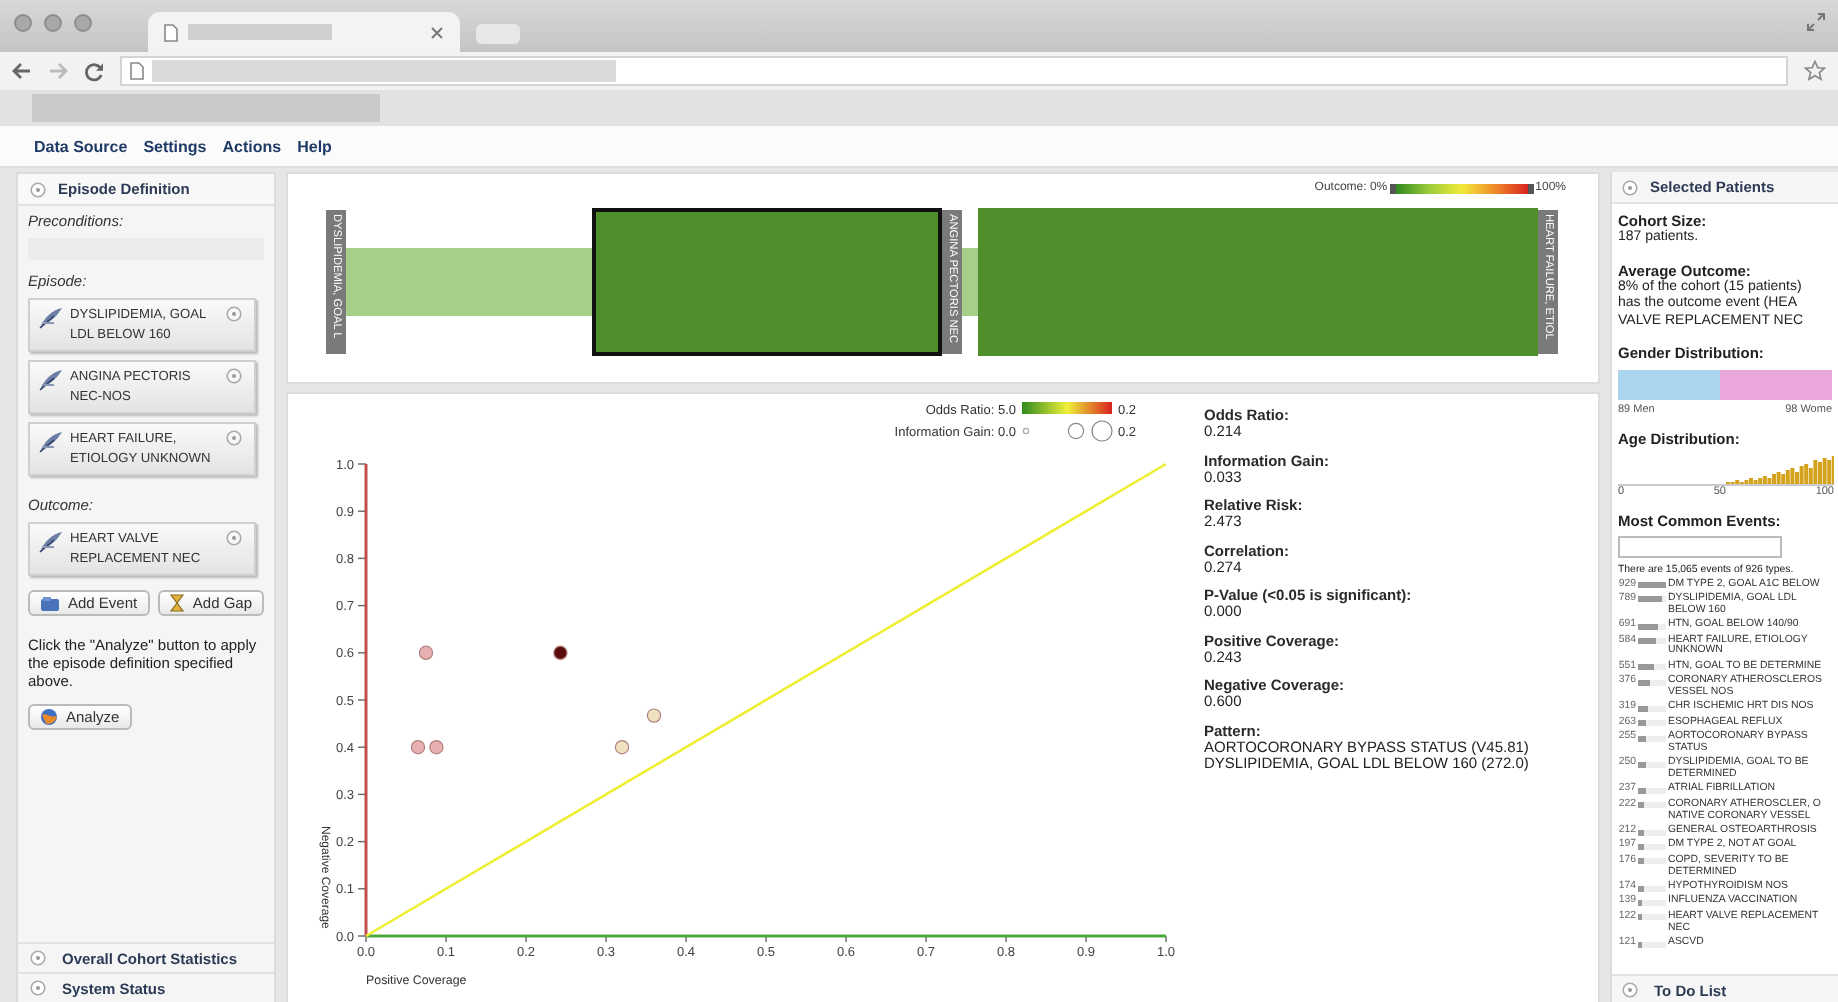 This screenshot has height=1002, width=1838. What do you see at coordinates (314, 146) in the screenshot?
I see `menu-item: Help` at bounding box center [314, 146].